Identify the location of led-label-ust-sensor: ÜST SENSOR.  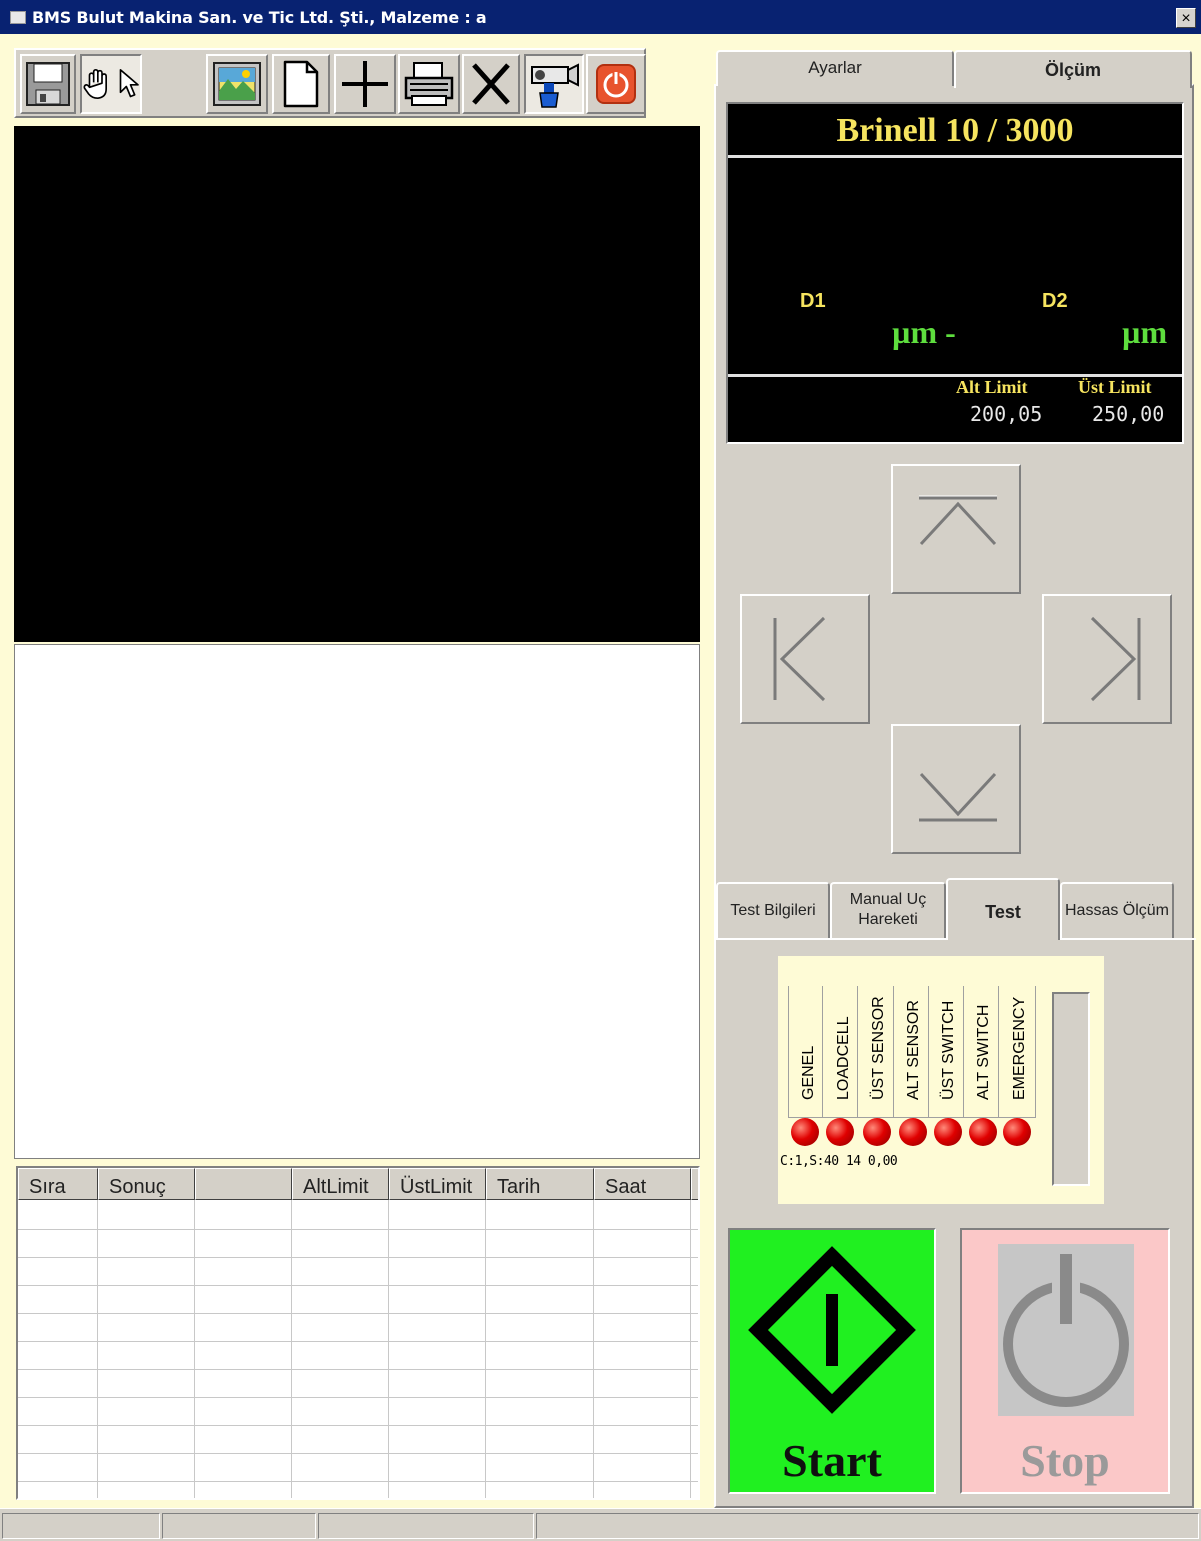
(878, 1048).